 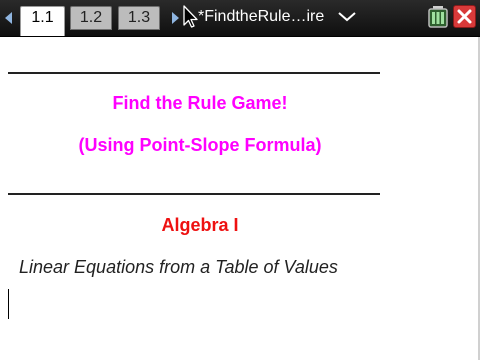 I want to click on tab-1-1: 1.1, so click(x=42, y=21).